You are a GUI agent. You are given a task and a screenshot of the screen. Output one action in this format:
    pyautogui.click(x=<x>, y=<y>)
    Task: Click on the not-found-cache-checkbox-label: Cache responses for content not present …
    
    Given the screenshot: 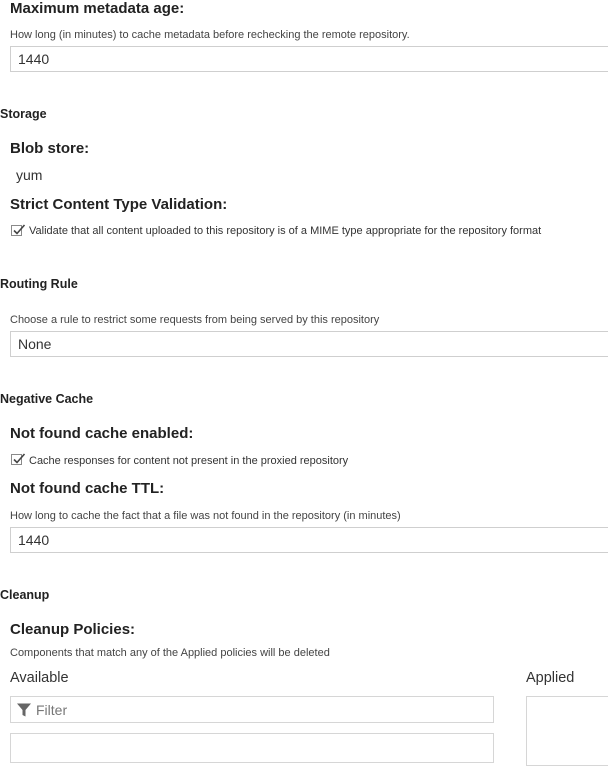 What is the action you would take?
    pyautogui.click(x=189, y=461)
    